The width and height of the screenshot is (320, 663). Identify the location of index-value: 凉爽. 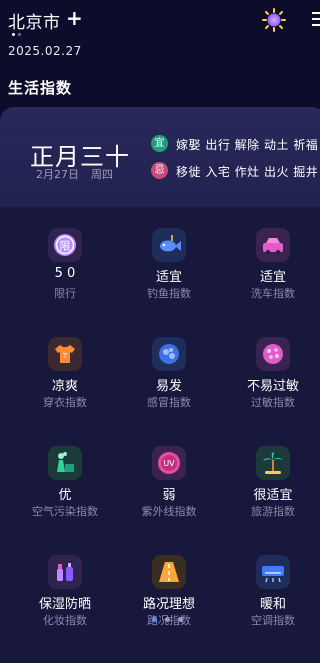
(64, 386).